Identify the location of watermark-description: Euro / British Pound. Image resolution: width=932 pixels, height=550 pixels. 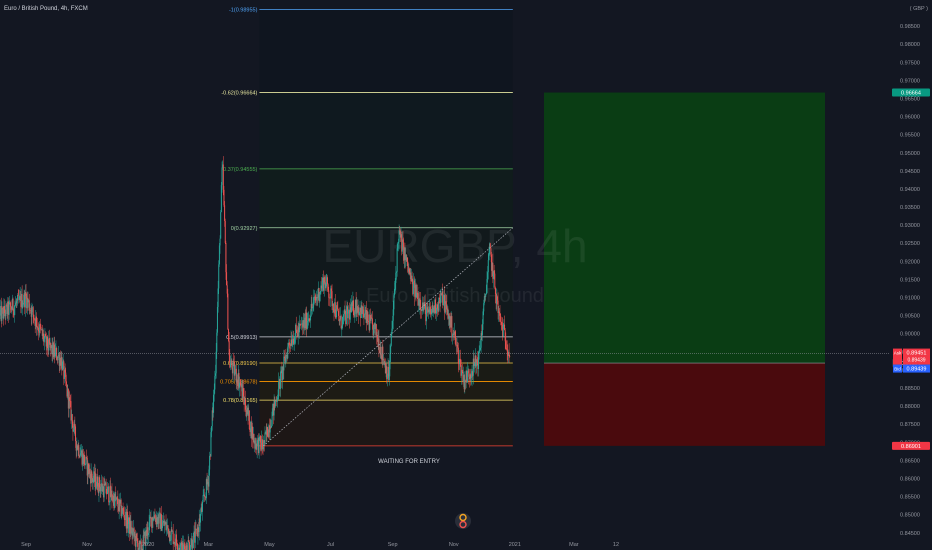
(455, 296).